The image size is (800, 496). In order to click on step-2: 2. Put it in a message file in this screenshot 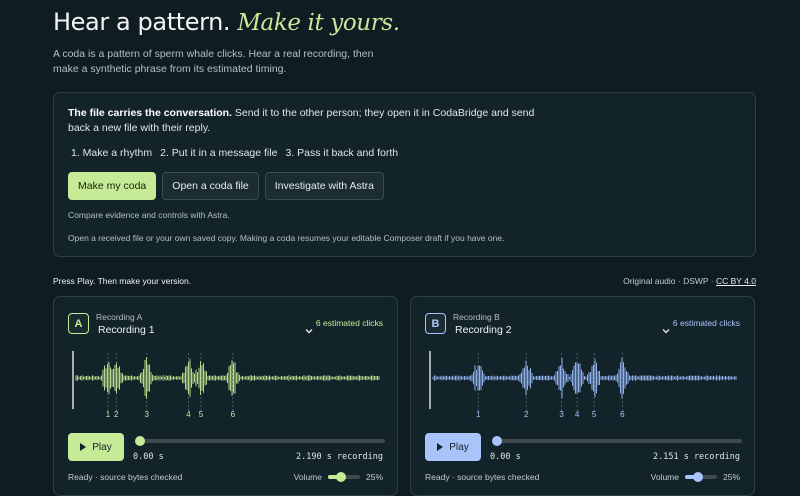, I will do `click(219, 153)`.